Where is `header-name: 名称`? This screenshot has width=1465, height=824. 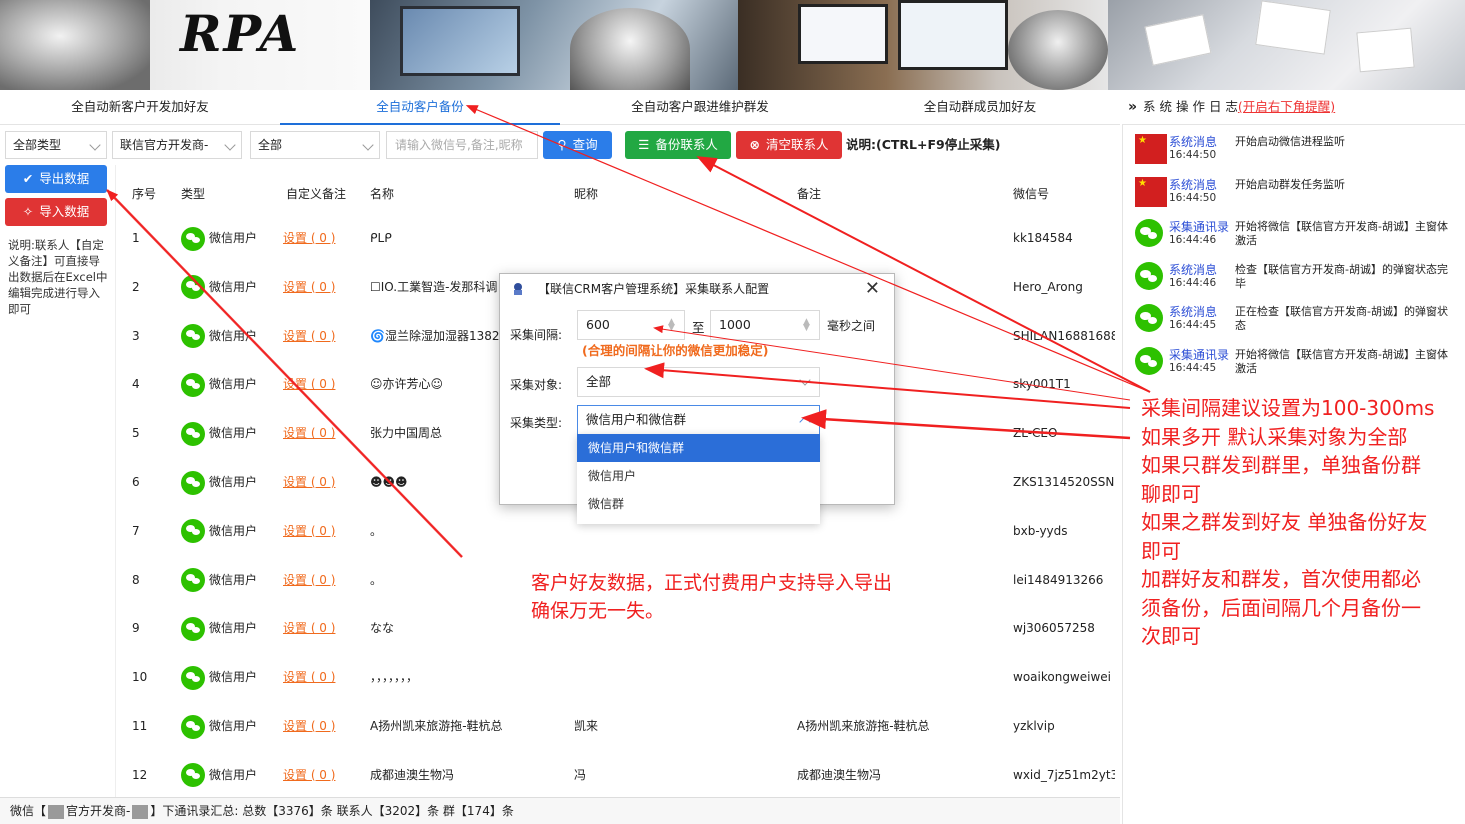 header-name: 名称 is located at coordinates (382, 194).